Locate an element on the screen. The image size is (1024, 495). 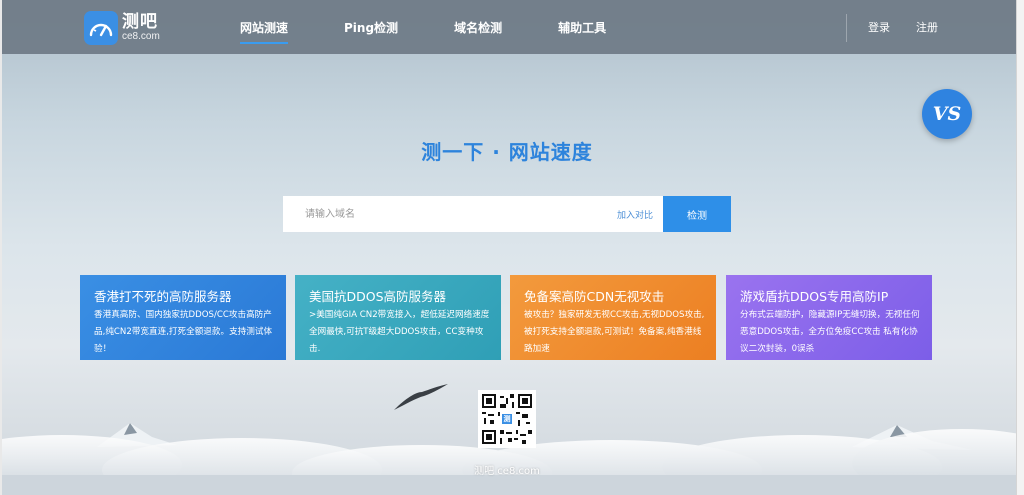
auth-links: 登录 注册 is located at coordinates (916, 27).